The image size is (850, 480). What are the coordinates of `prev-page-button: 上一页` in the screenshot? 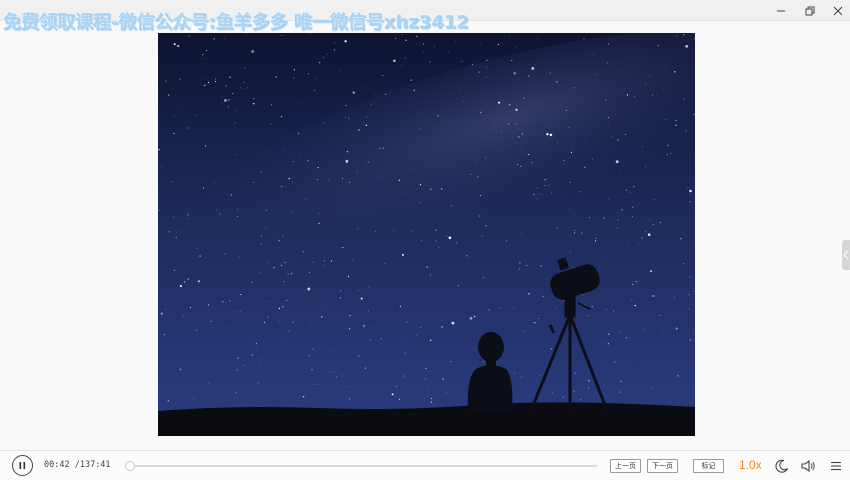 It's located at (625, 466).